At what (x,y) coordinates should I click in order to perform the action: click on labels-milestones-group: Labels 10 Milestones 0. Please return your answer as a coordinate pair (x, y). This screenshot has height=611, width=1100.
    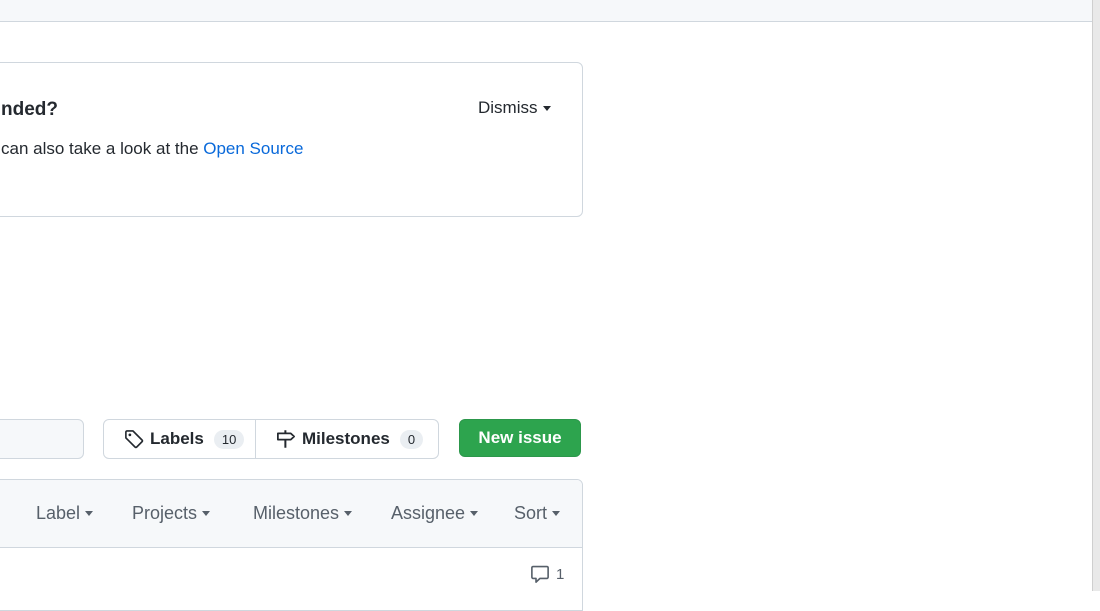
    Looking at the image, I should click on (271, 439).